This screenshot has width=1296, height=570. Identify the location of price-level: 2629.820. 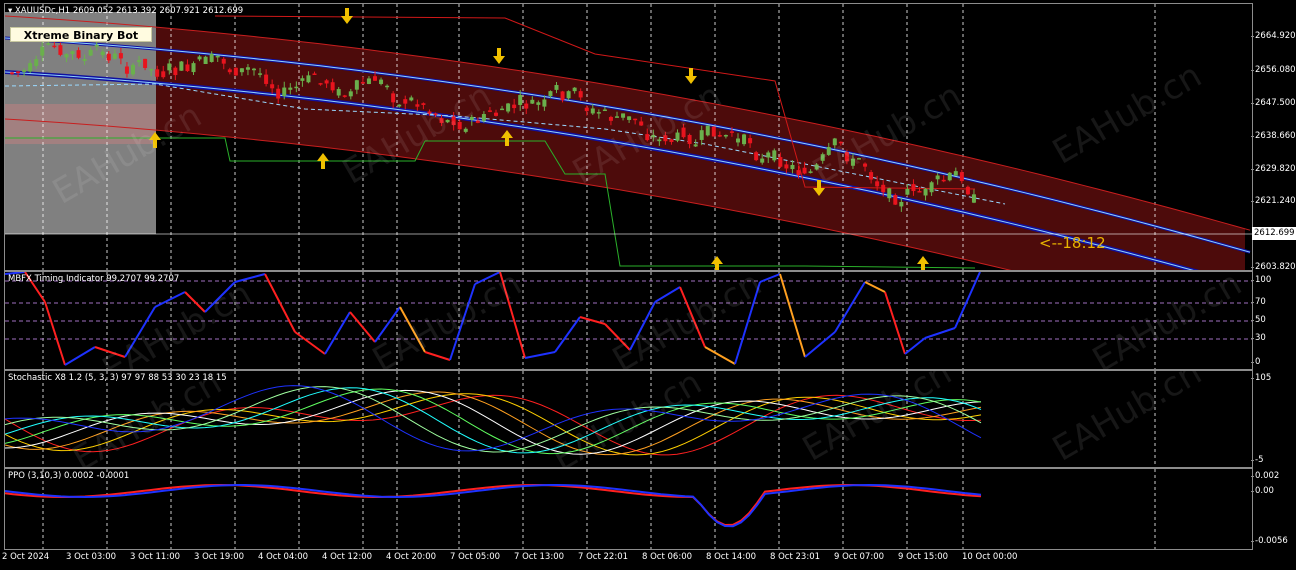
(1273, 169).